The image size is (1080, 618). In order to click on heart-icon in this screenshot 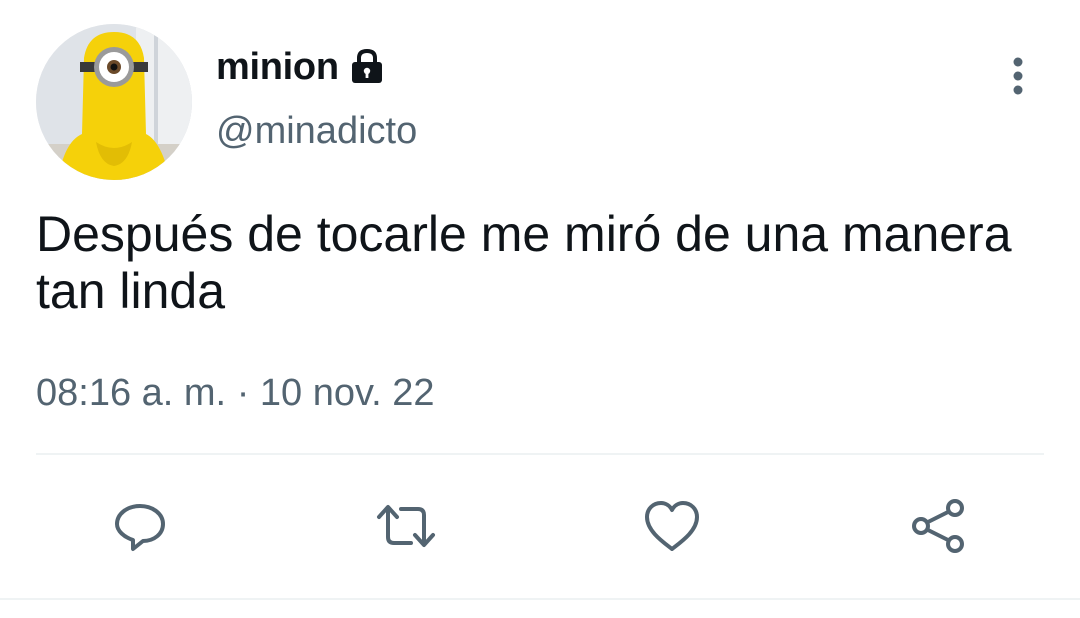, I will do `click(672, 526)`.